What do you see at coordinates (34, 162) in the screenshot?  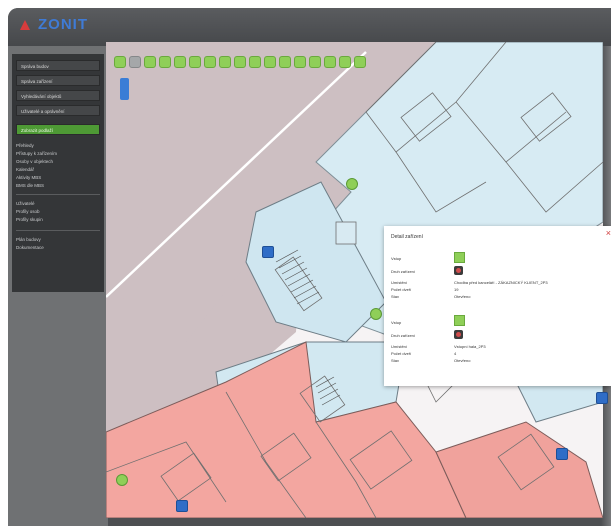 I see `sidebar-link: Osoby v objektech` at bounding box center [34, 162].